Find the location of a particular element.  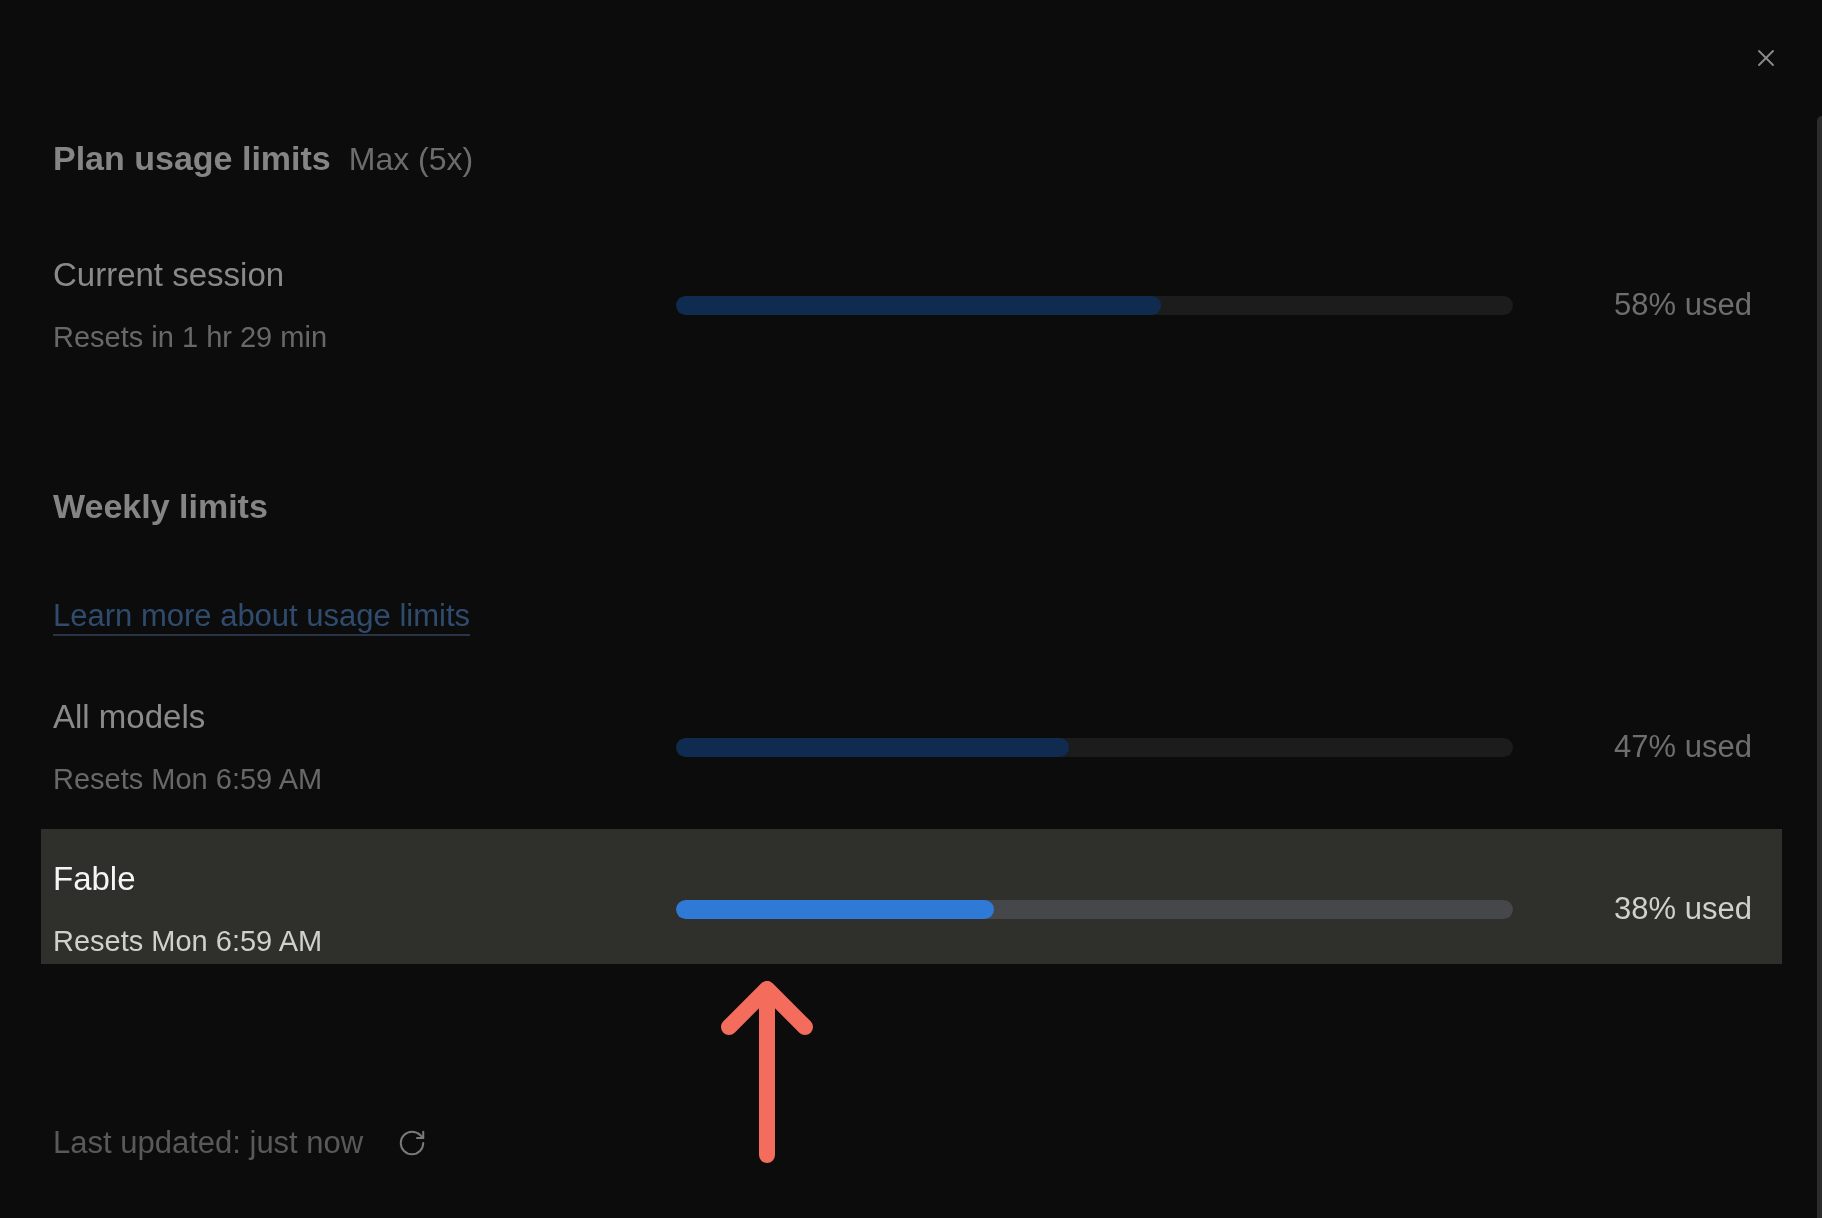

limit-name: All models is located at coordinates (130, 717).